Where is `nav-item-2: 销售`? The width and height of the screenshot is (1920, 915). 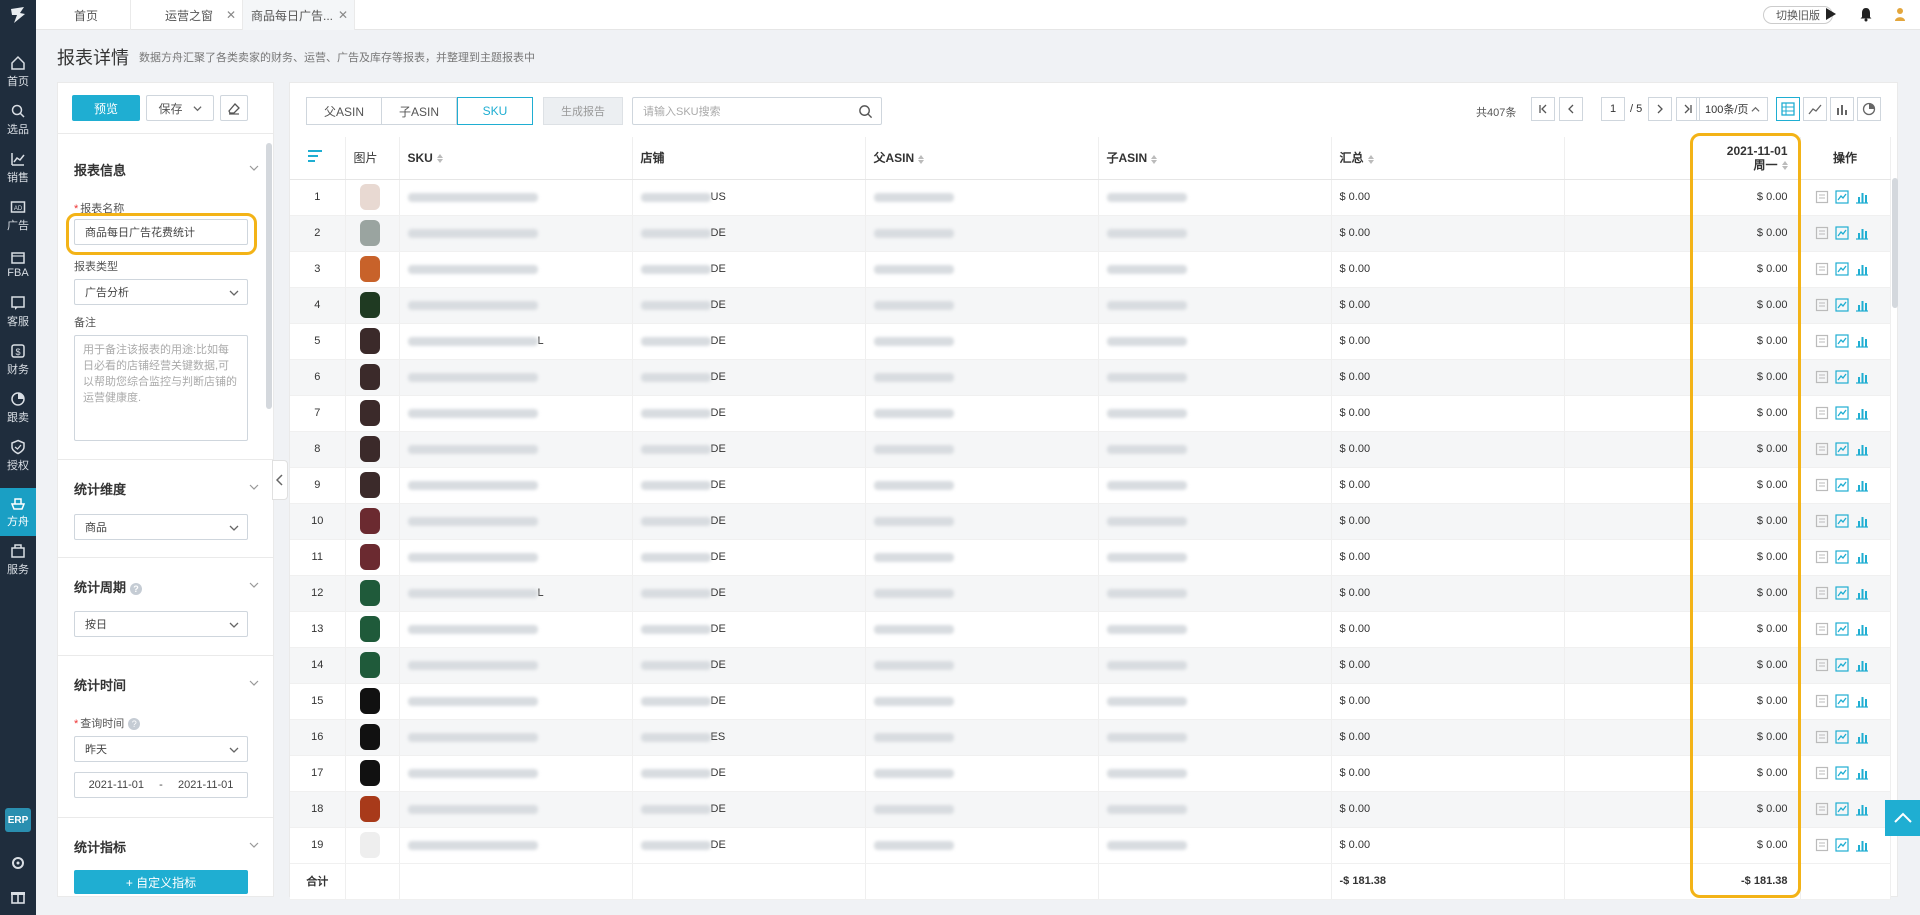 nav-item-2: 销售 is located at coordinates (18, 168).